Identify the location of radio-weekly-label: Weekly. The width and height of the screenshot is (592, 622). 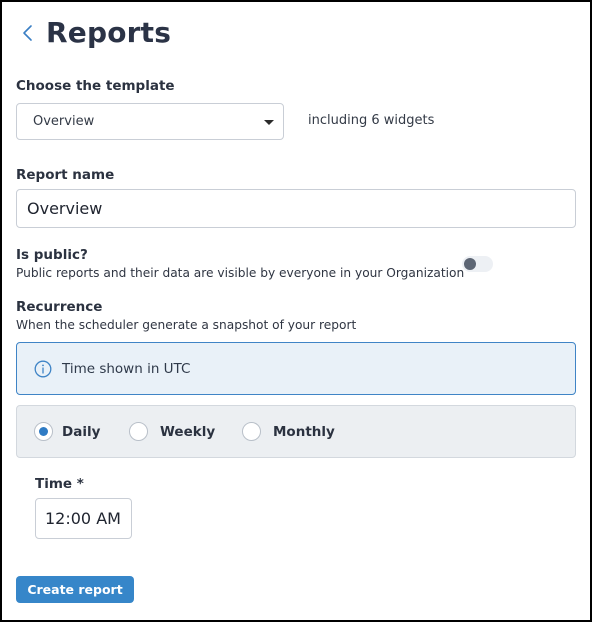
(188, 431).